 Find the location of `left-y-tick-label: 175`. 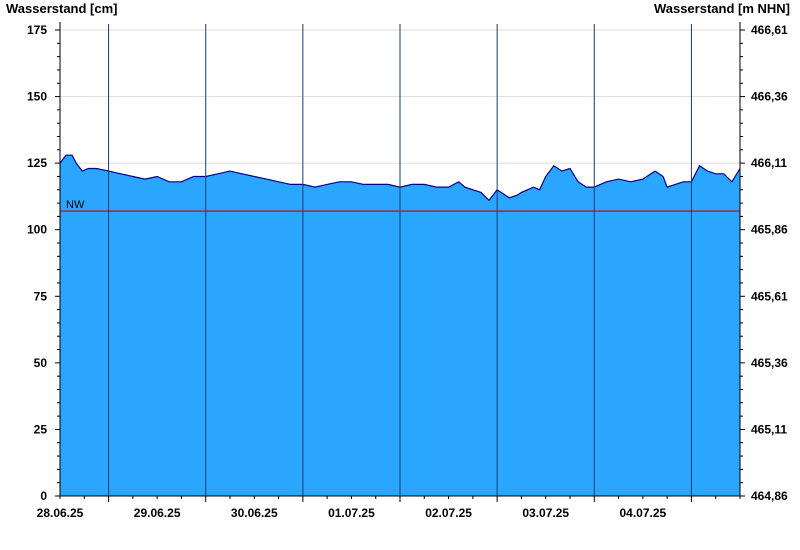

left-y-tick-label: 175 is located at coordinates (37, 30).